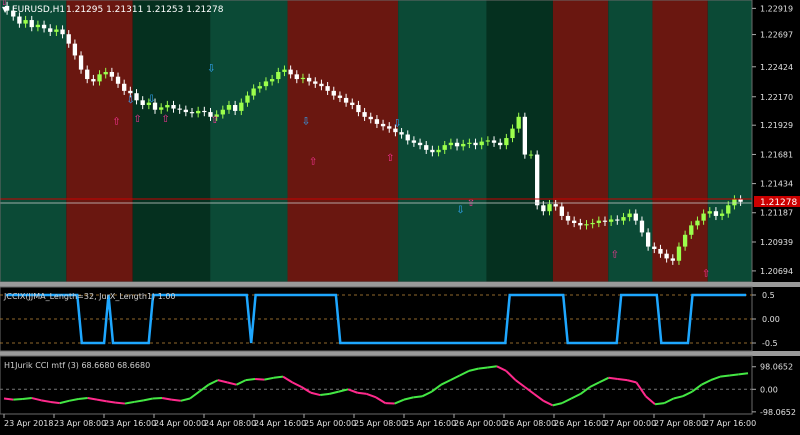  I want to click on y-tick-label: 1.22919, so click(776, 8).